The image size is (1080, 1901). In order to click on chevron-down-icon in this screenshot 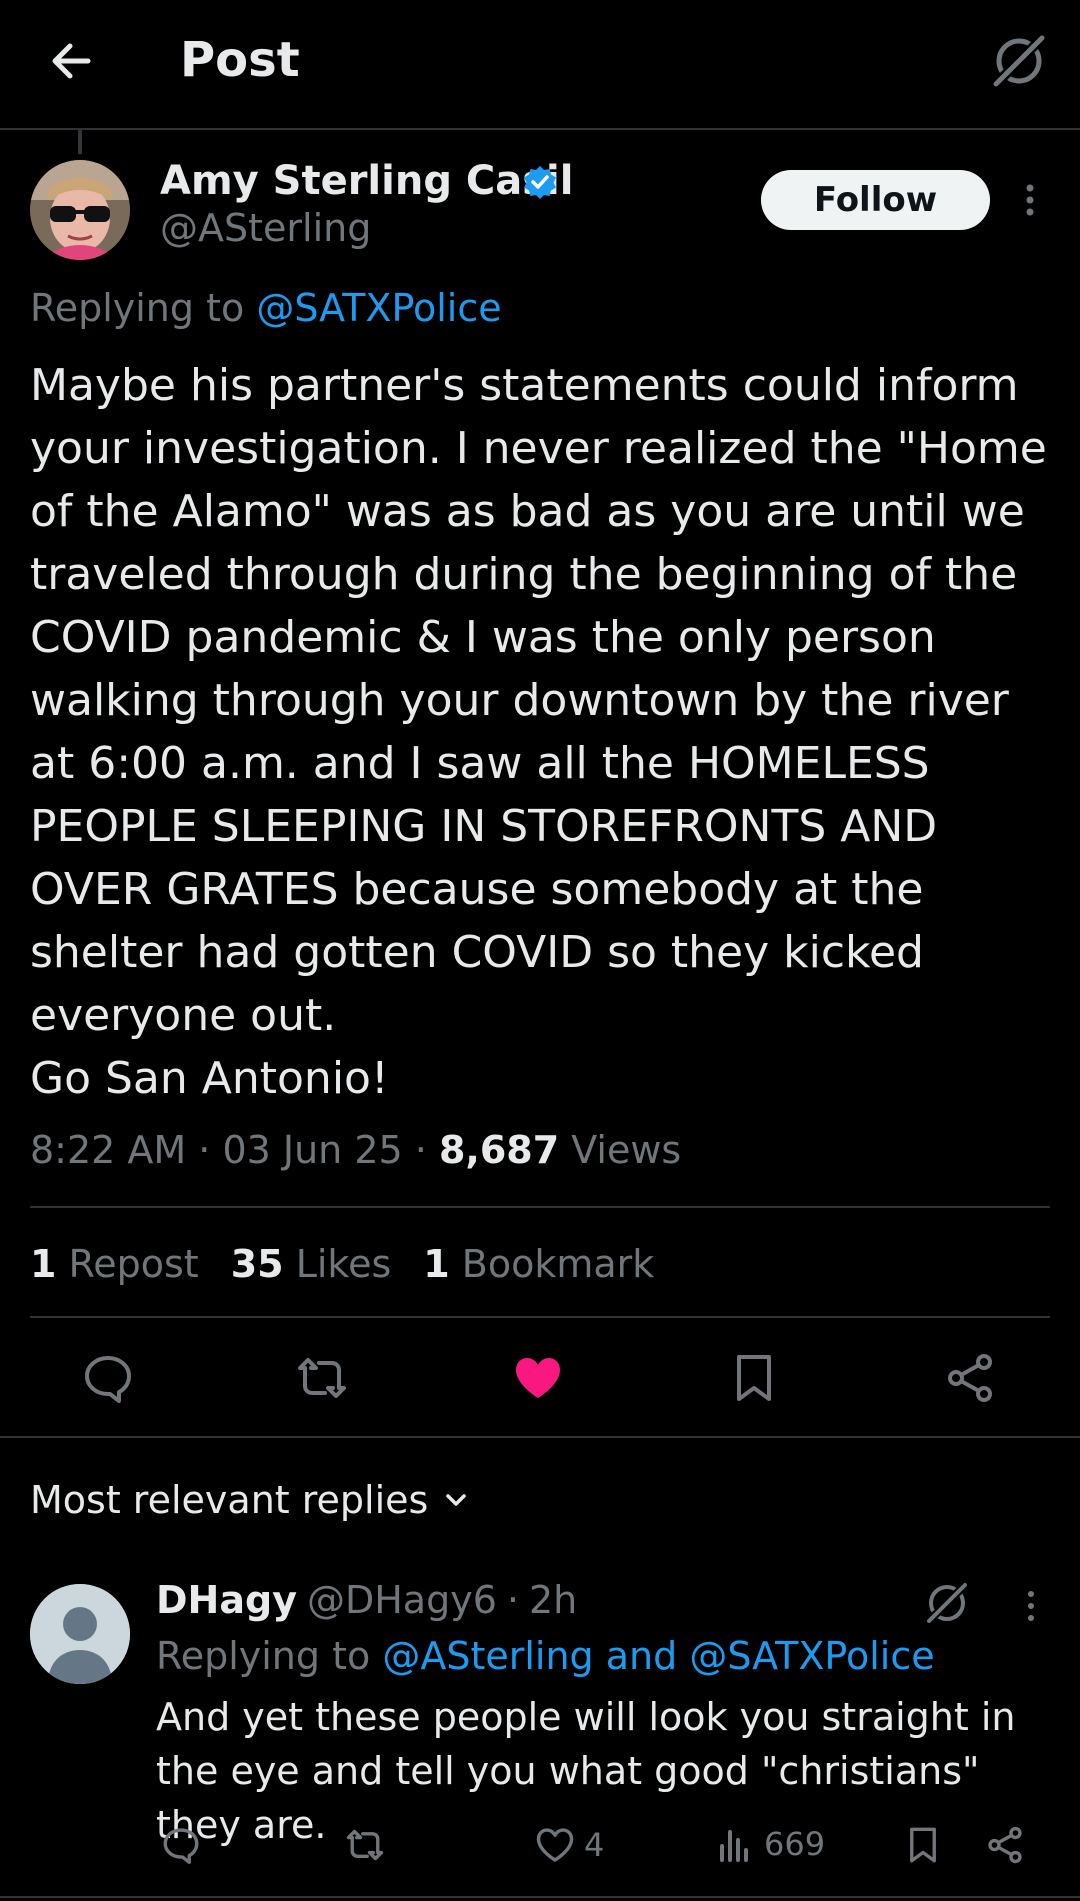, I will do `click(456, 1500)`.